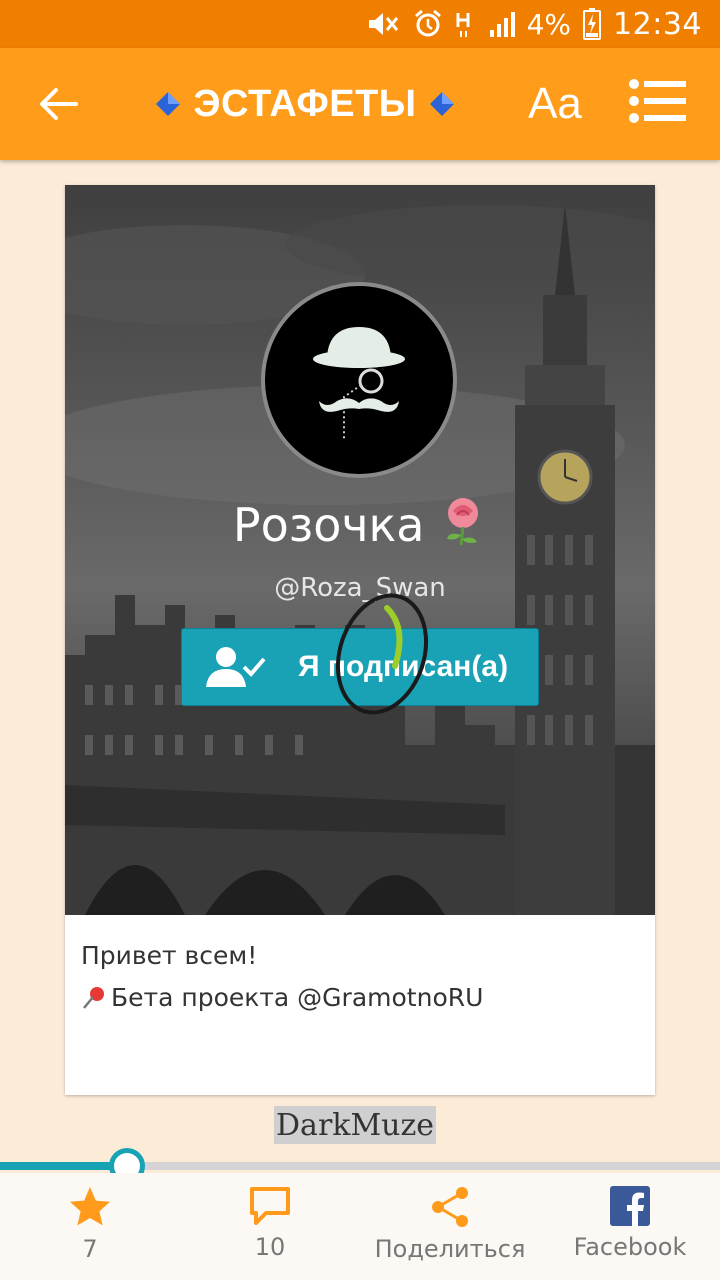 The height and width of the screenshot is (1280, 720). Describe the element at coordinates (90, 1206) in the screenshot. I see `star-icon` at that location.